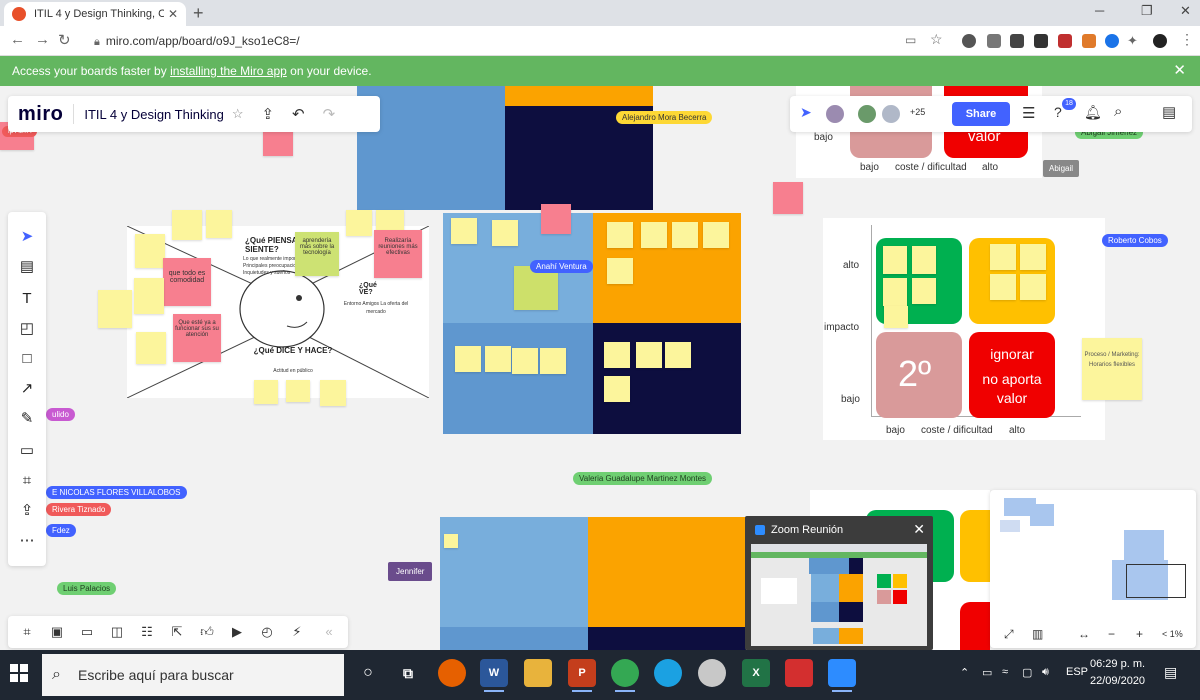  What do you see at coordinates (667, 572) in the screenshot?
I see `quadrant-orange` at bounding box center [667, 572].